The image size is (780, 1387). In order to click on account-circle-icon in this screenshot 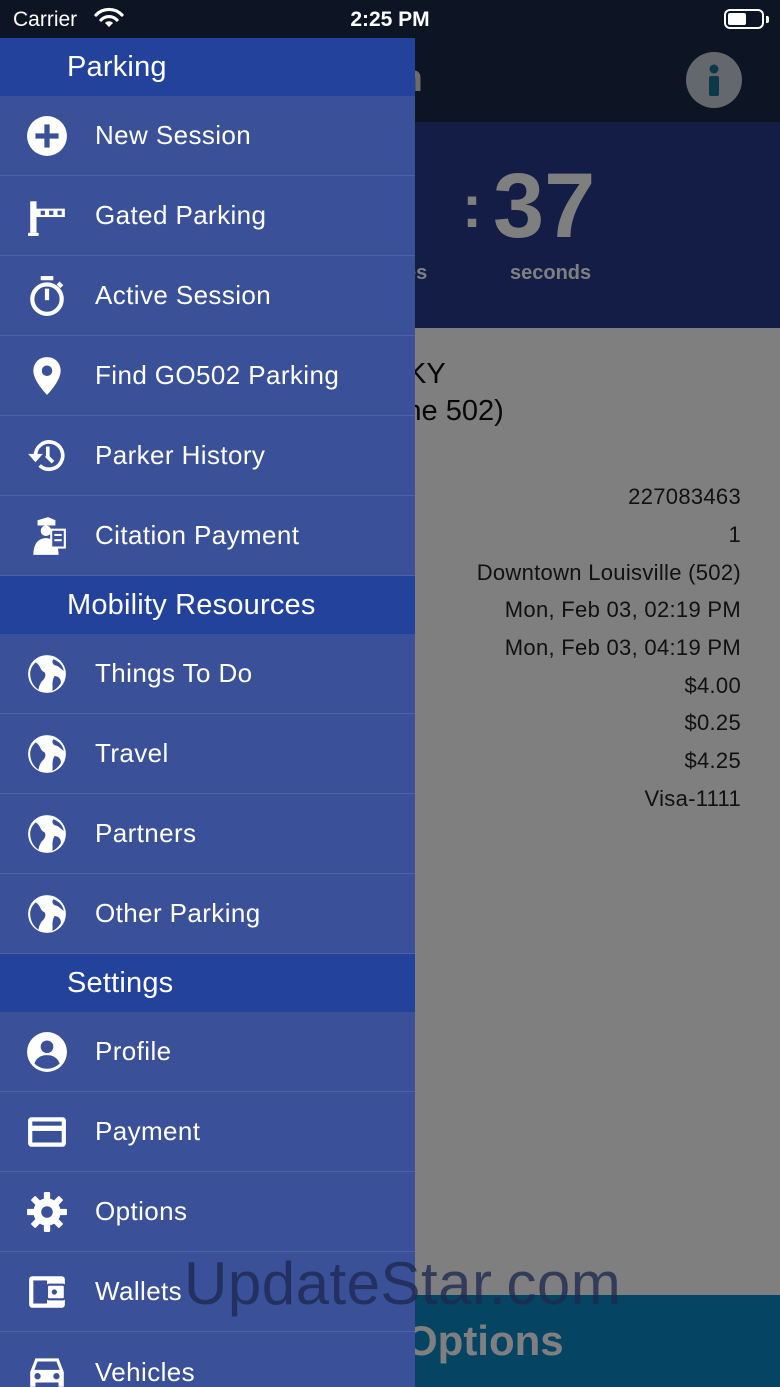, I will do `click(47, 1052)`.